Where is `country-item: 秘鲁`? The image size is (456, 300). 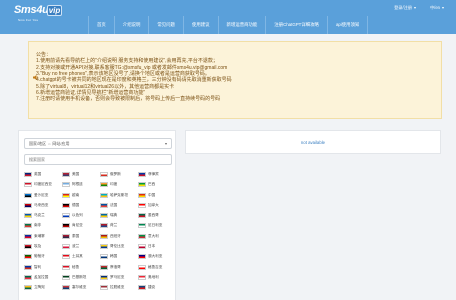 country-item: 秘鲁 is located at coordinates (80, 267).